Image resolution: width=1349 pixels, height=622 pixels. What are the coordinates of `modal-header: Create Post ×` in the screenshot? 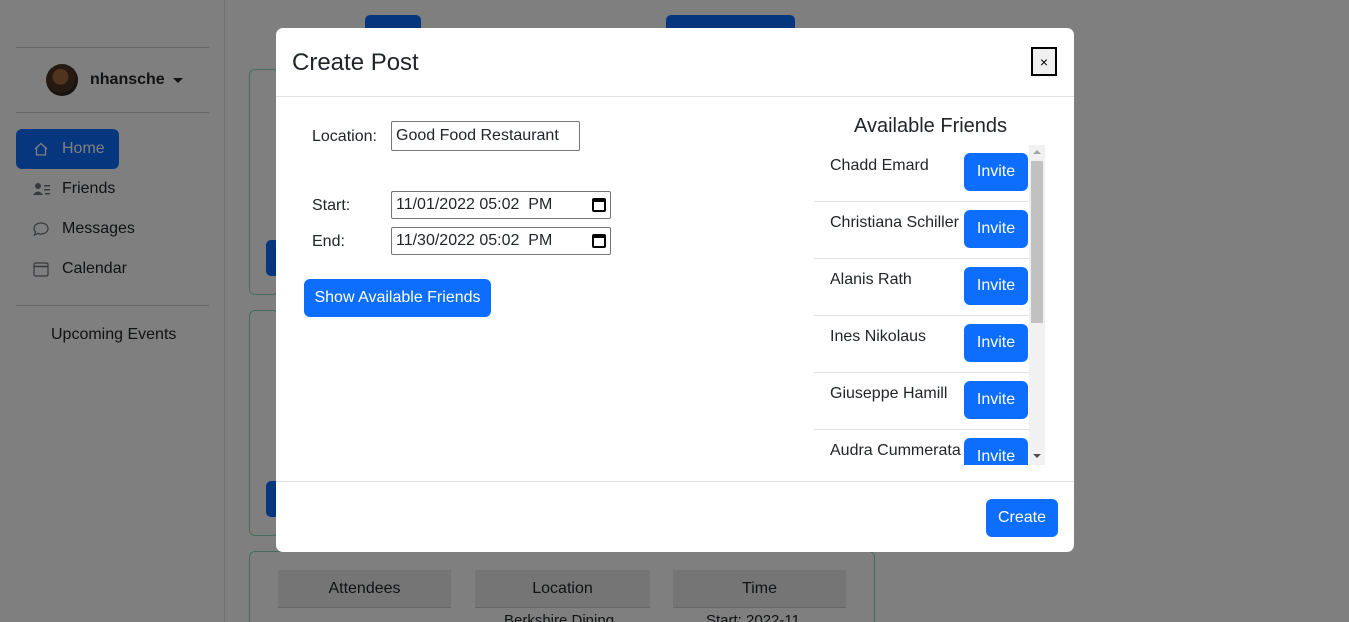 It's located at (675, 62).